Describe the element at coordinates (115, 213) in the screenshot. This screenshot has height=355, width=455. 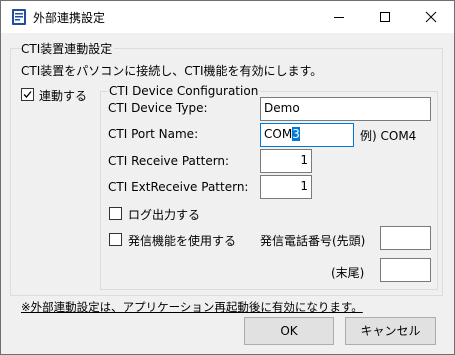
I see `log-output-checkbox` at that location.